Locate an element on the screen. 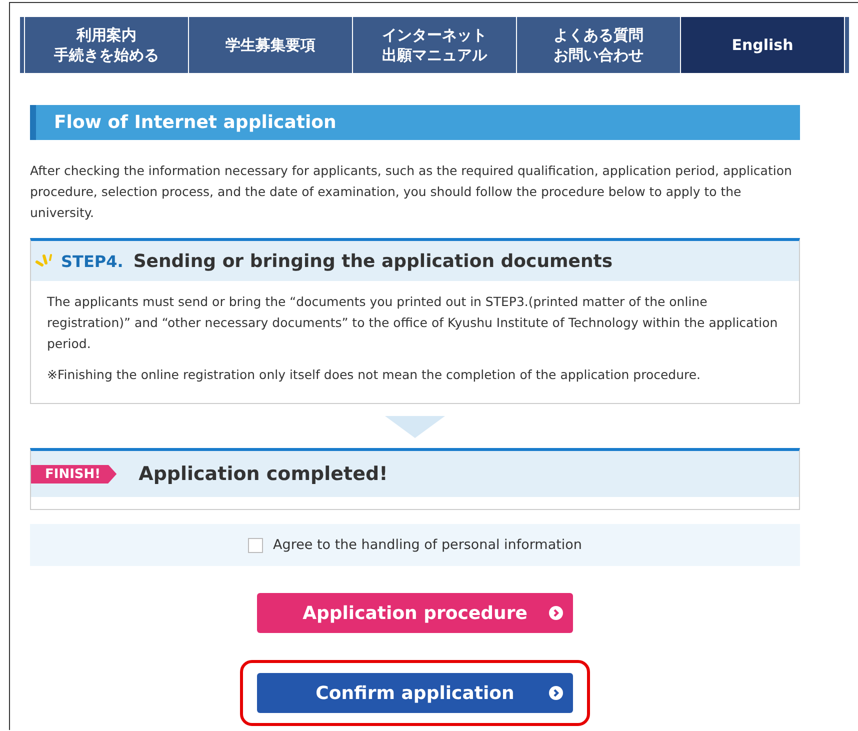 The height and width of the screenshot is (731, 858). step-title: Sending or bringing the application documents is located at coordinates (373, 261).